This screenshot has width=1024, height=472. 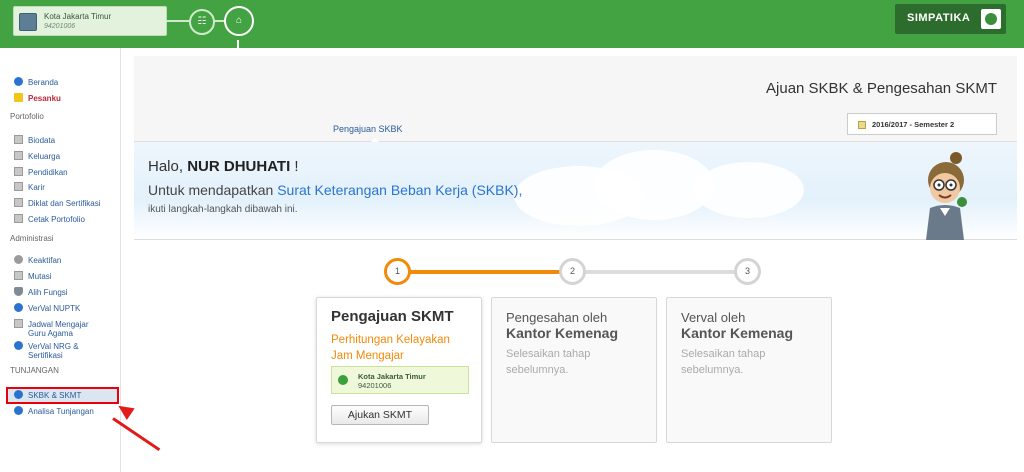 What do you see at coordinates (54, 308) in the screenshot?
I see `sidebar-item-label: VerVal NUPTK` at bounding box center [54, 308].